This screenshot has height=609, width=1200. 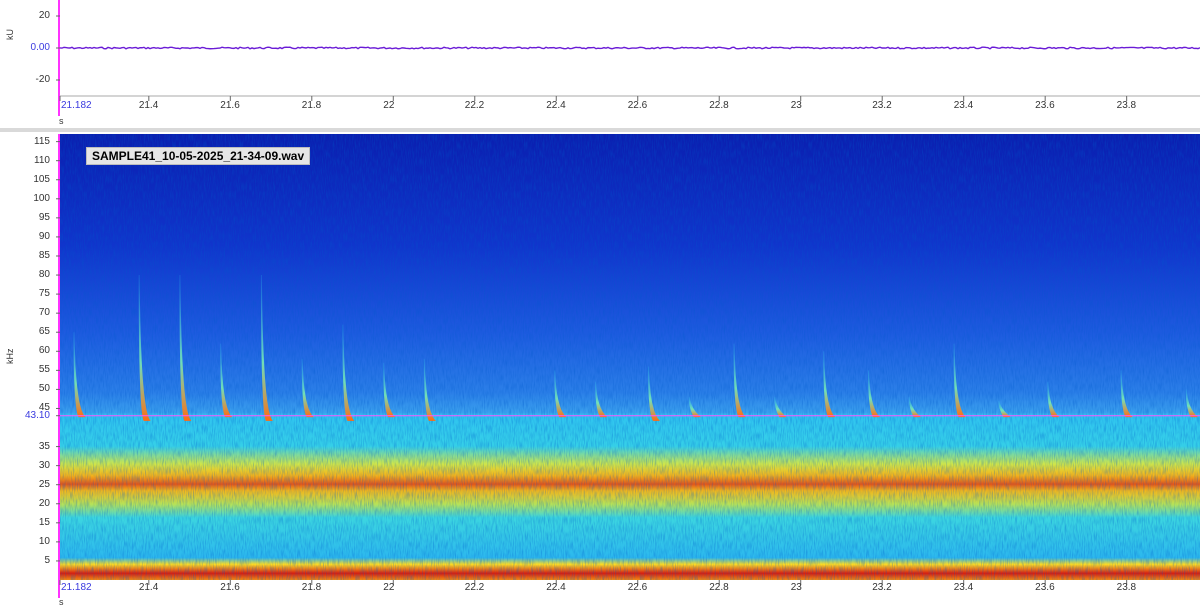 I want to click on panel-separator, so click(x=600, y=130).